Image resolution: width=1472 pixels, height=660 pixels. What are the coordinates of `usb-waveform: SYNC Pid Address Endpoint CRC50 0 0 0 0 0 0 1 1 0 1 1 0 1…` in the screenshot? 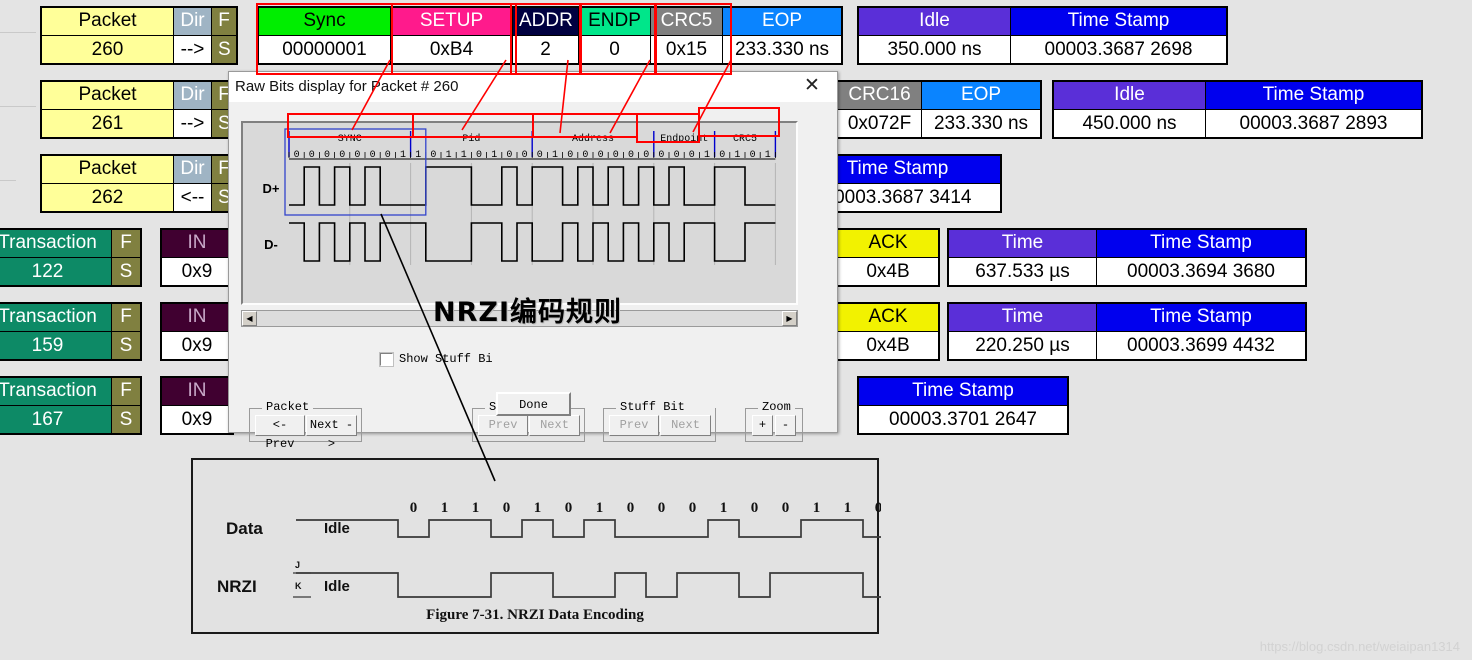 It's located at (520, 196).